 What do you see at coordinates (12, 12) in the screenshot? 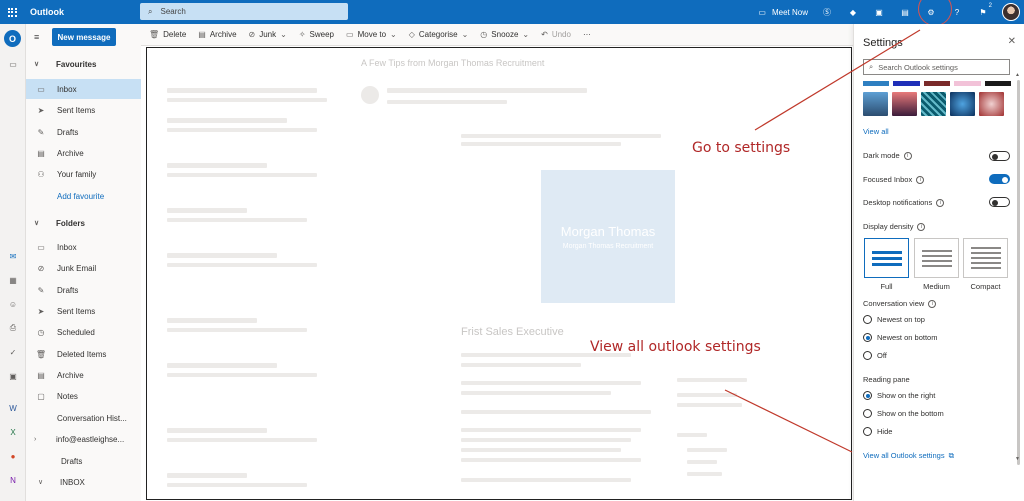
I see `app-launcher-icon` at bounding box center [12, 12].